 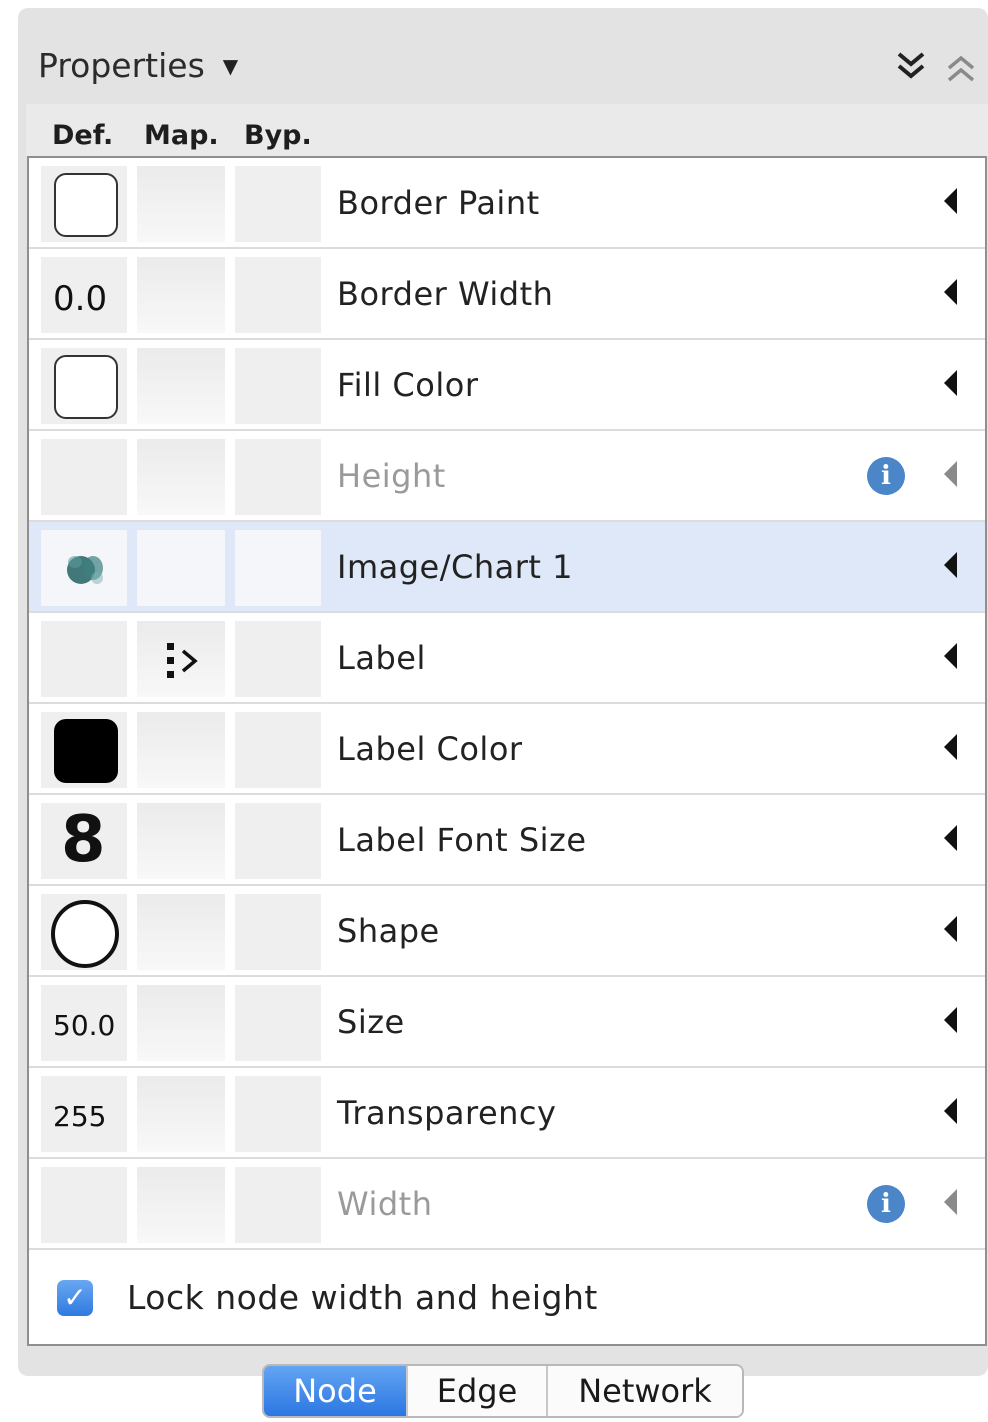 I want to click on image-chart-icon, so click(x=85, y=570).